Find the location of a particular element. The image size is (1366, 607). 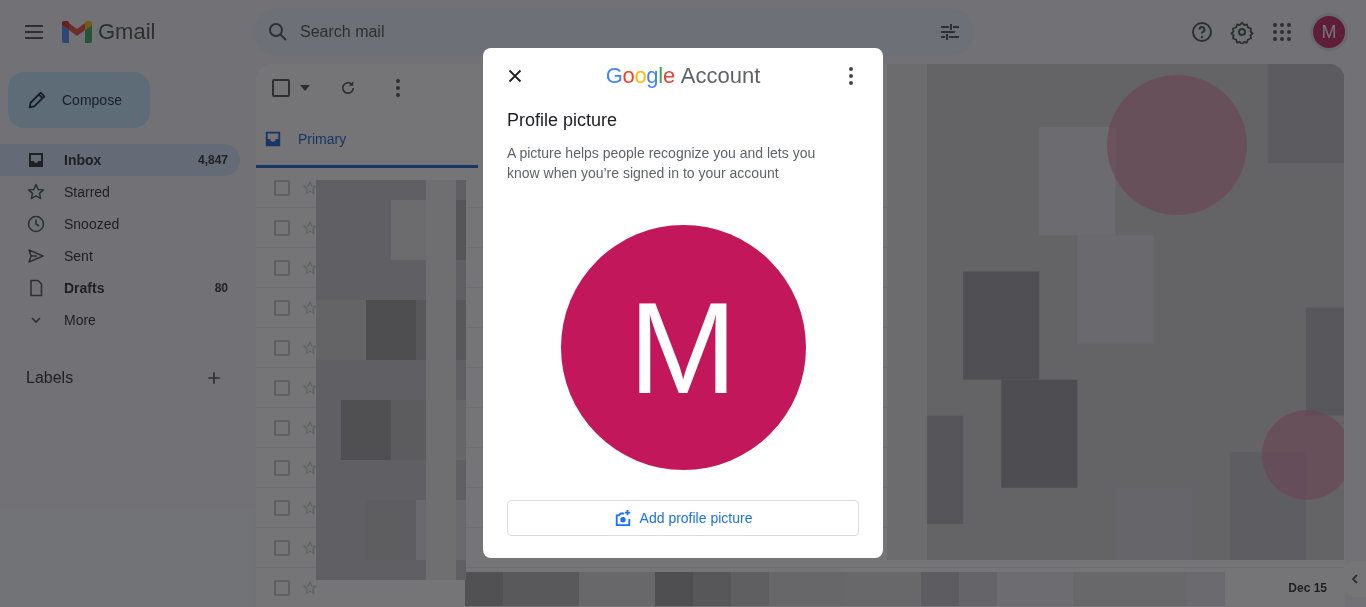

nav-item: Drafts 80 is located at coordinates (120, 288).